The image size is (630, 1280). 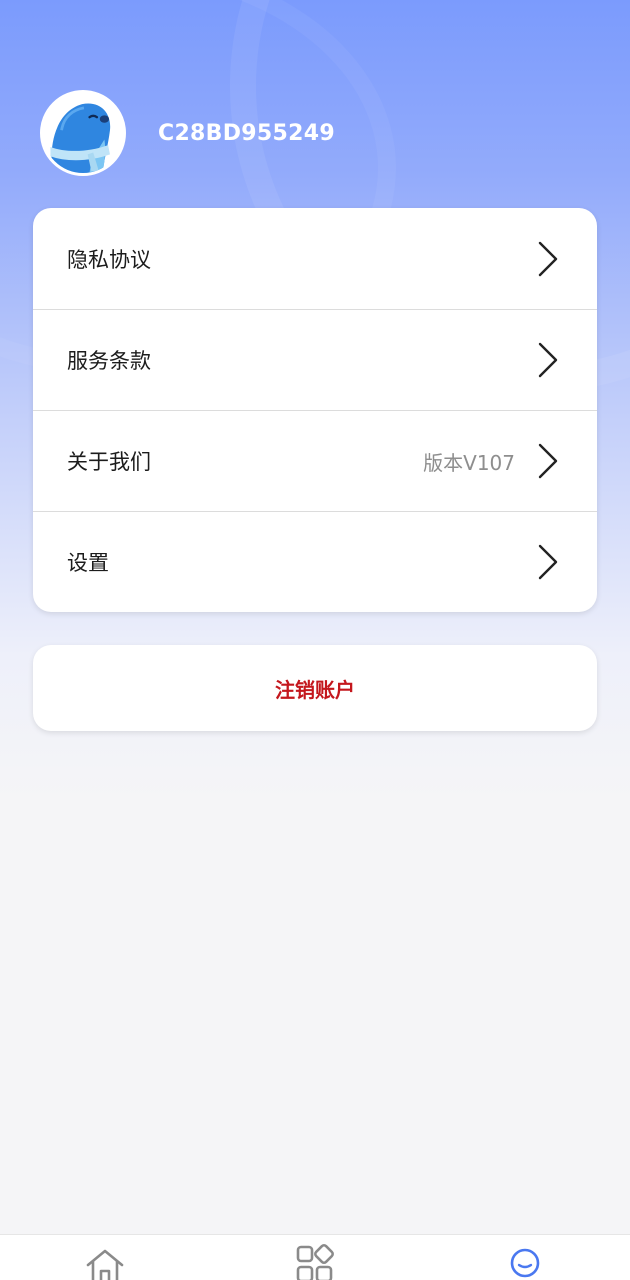 I want to click on seal-mascot-avatar-icon, so click(x=83, y=133).